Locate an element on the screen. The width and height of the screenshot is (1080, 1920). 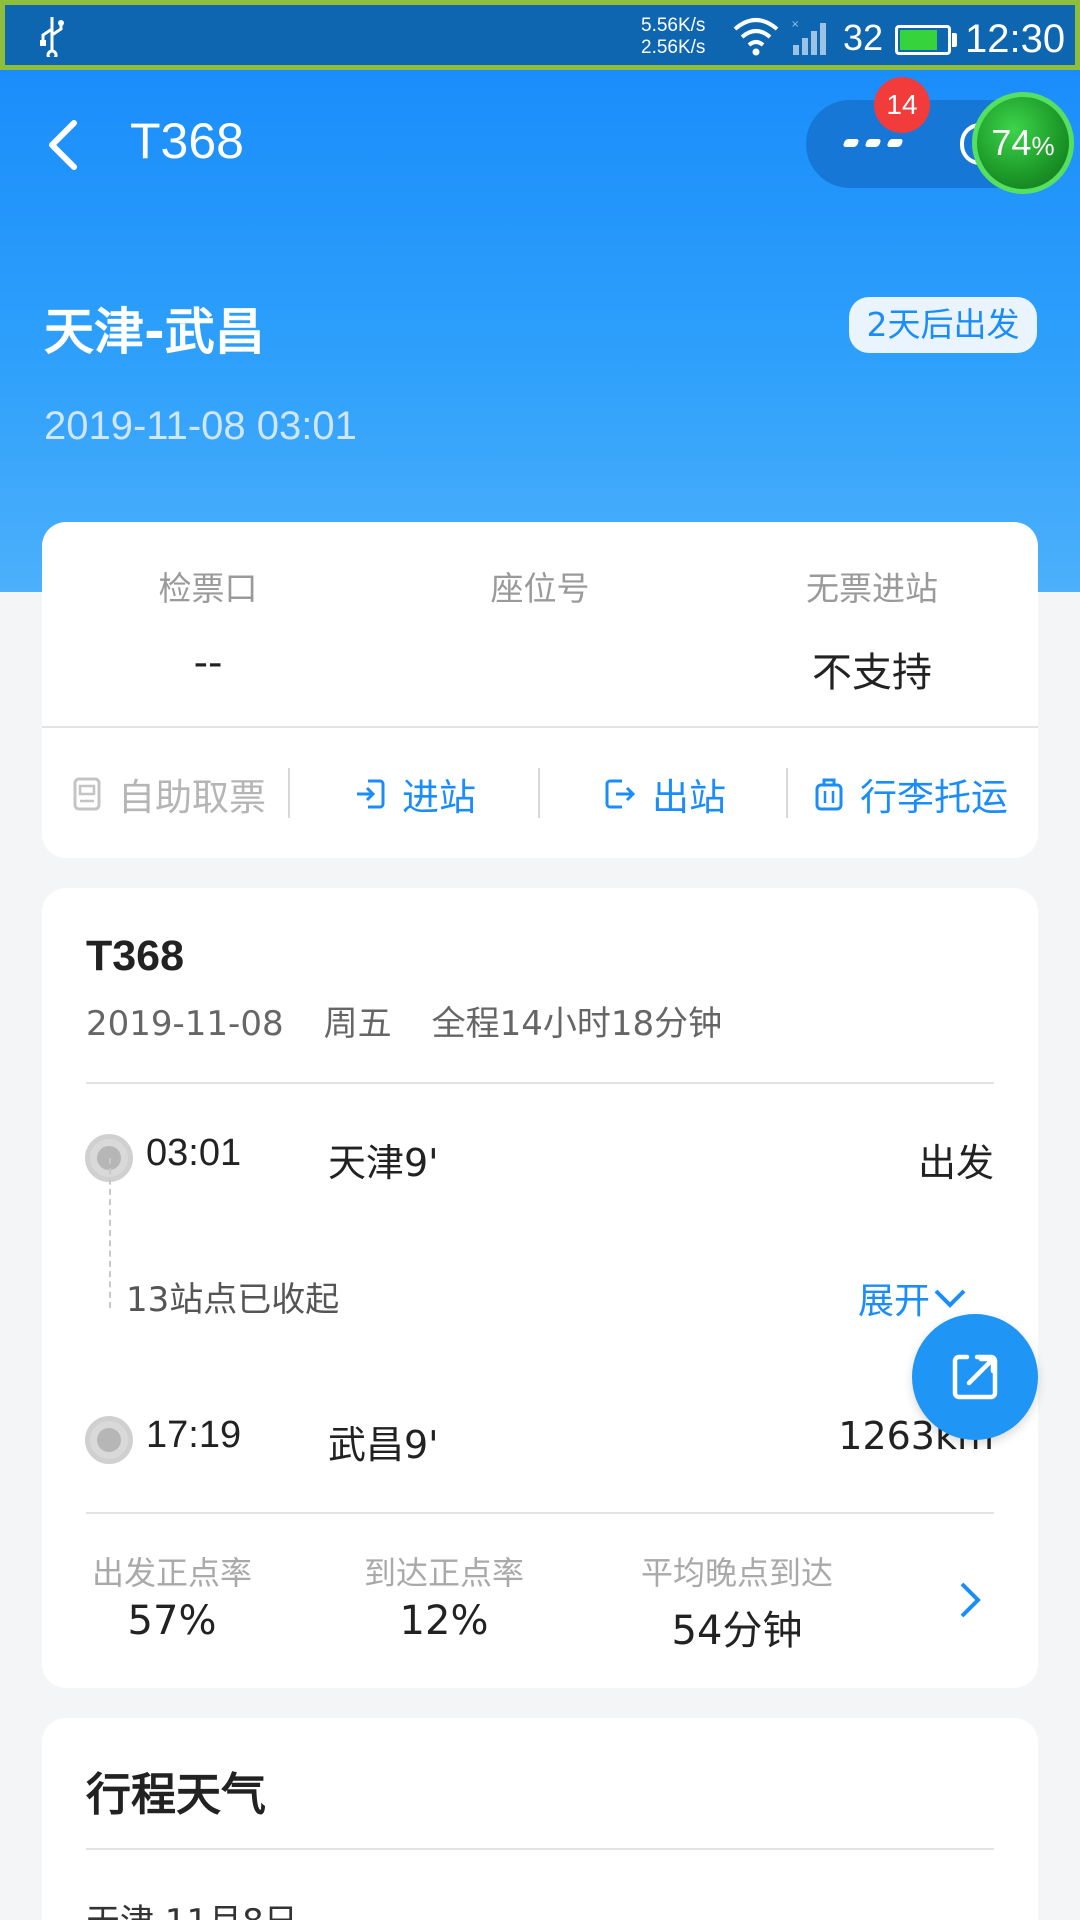
weather-card: 行程天气 天津 11月8日 is located at coordinates (540, 1819).